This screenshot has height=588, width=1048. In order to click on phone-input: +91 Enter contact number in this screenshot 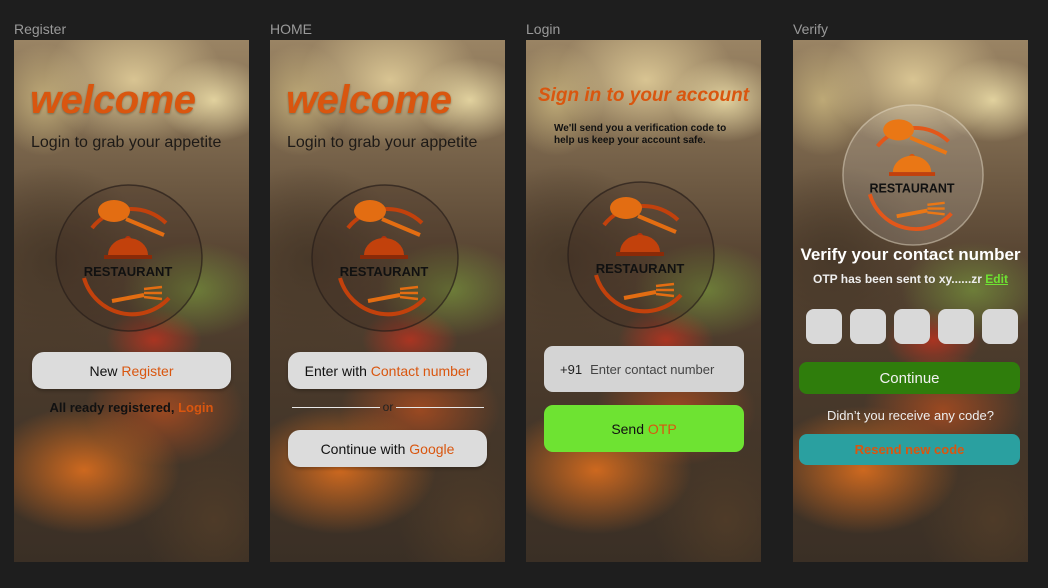, I will do `click(644, 369)`.